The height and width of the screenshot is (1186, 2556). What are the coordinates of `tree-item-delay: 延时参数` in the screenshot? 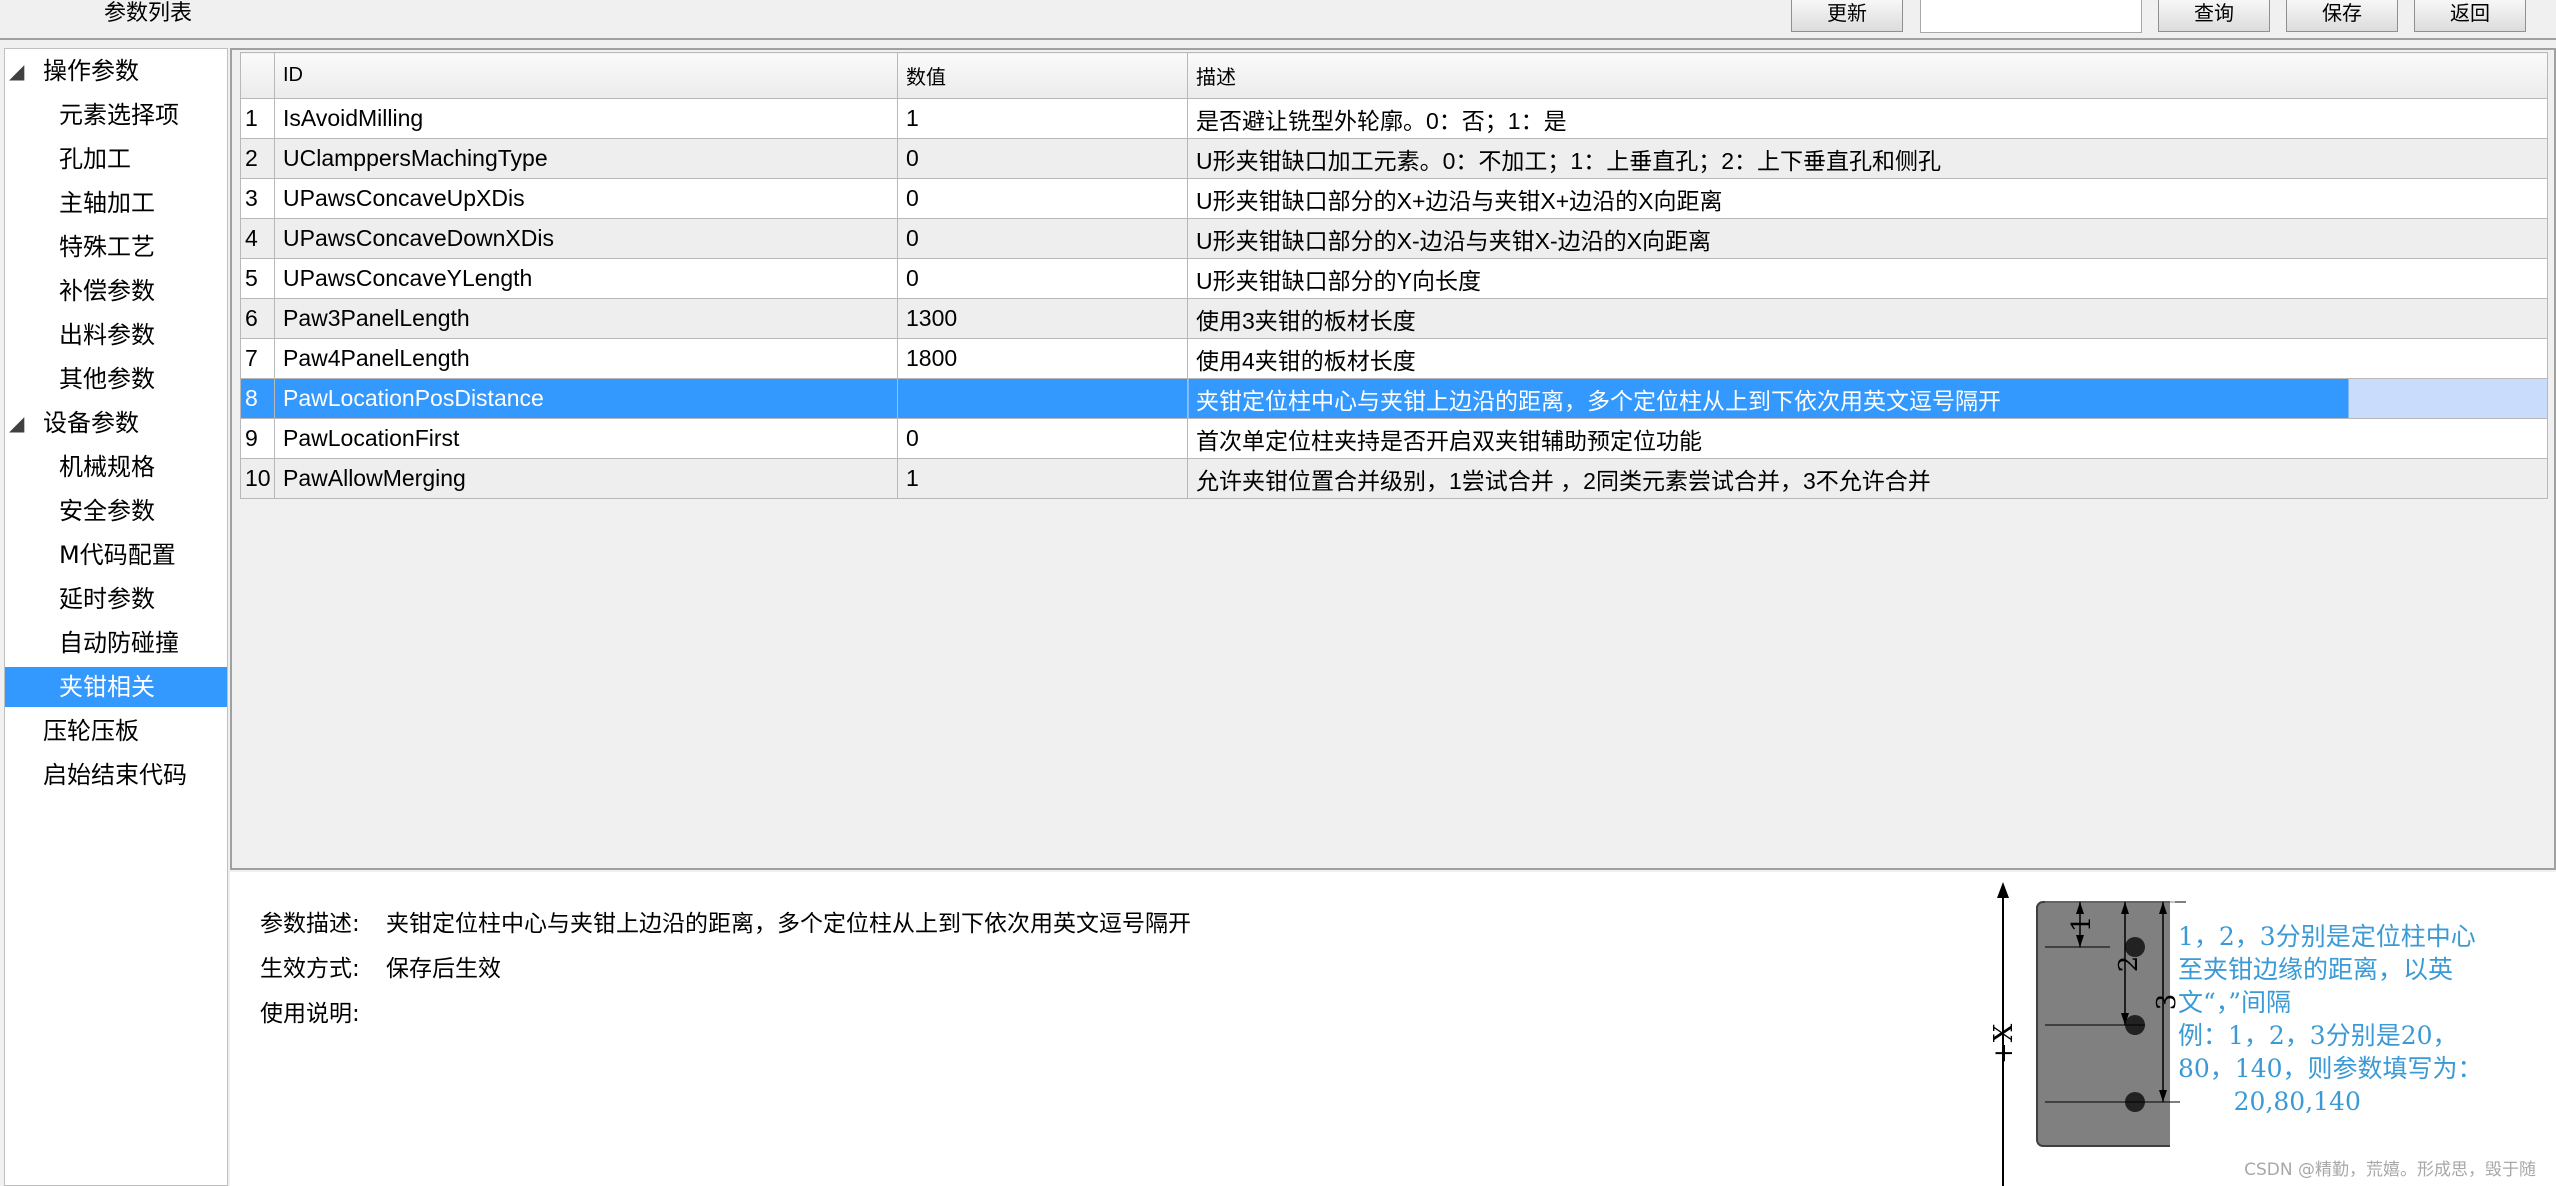 It's located at (116, 599).